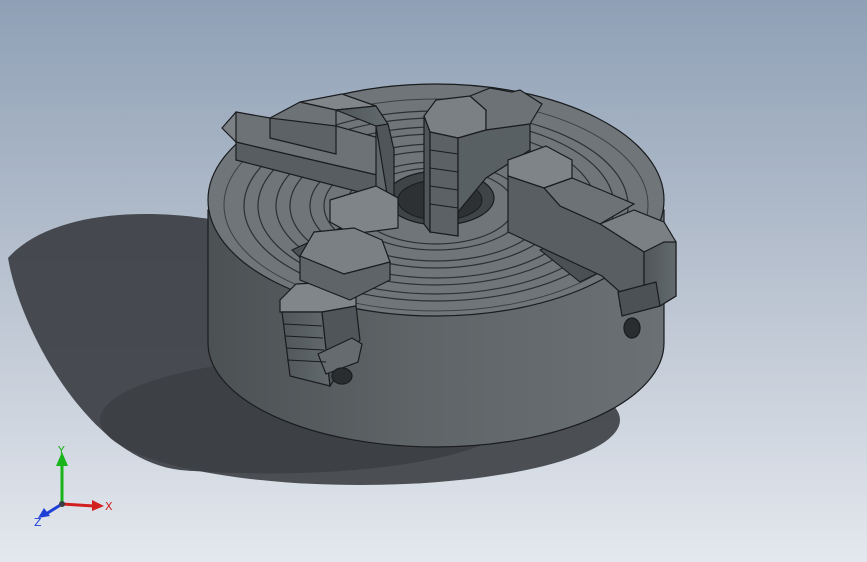 This screenshot has height=562, width=867. I want to click on x-axis-arrow, so click(98, 505).